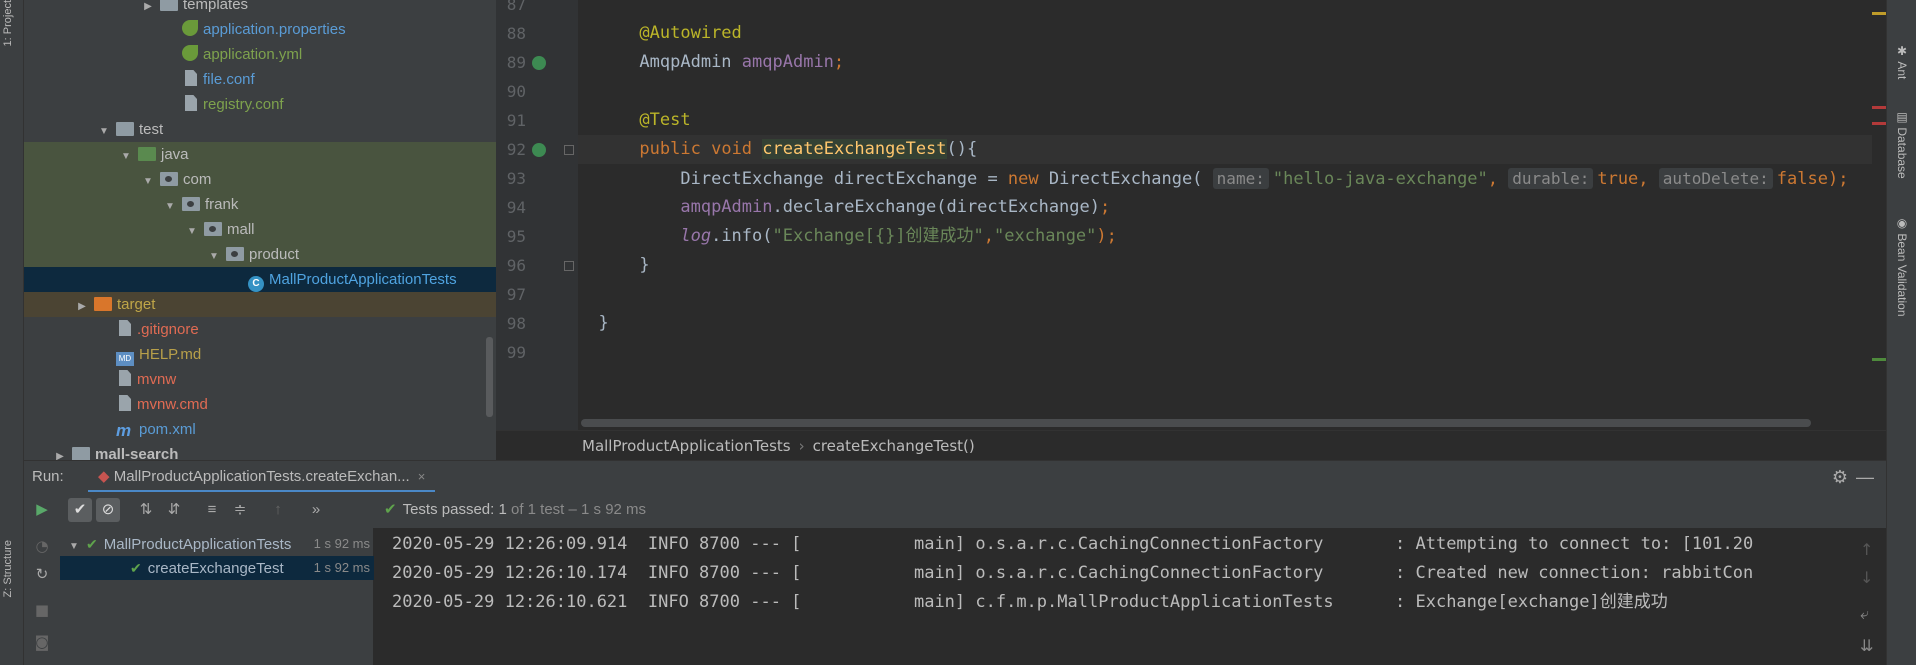 This screenshot has height=665, width=1916. I want to click on param-hint: name:, so click(1240, 178).